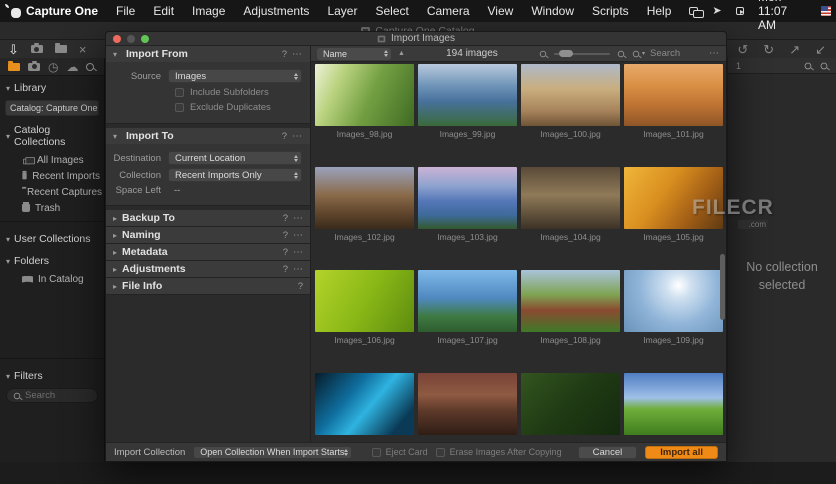 This screenshot has height=484, width=836. I want to click on menu-window: Window, so click(552, 11).